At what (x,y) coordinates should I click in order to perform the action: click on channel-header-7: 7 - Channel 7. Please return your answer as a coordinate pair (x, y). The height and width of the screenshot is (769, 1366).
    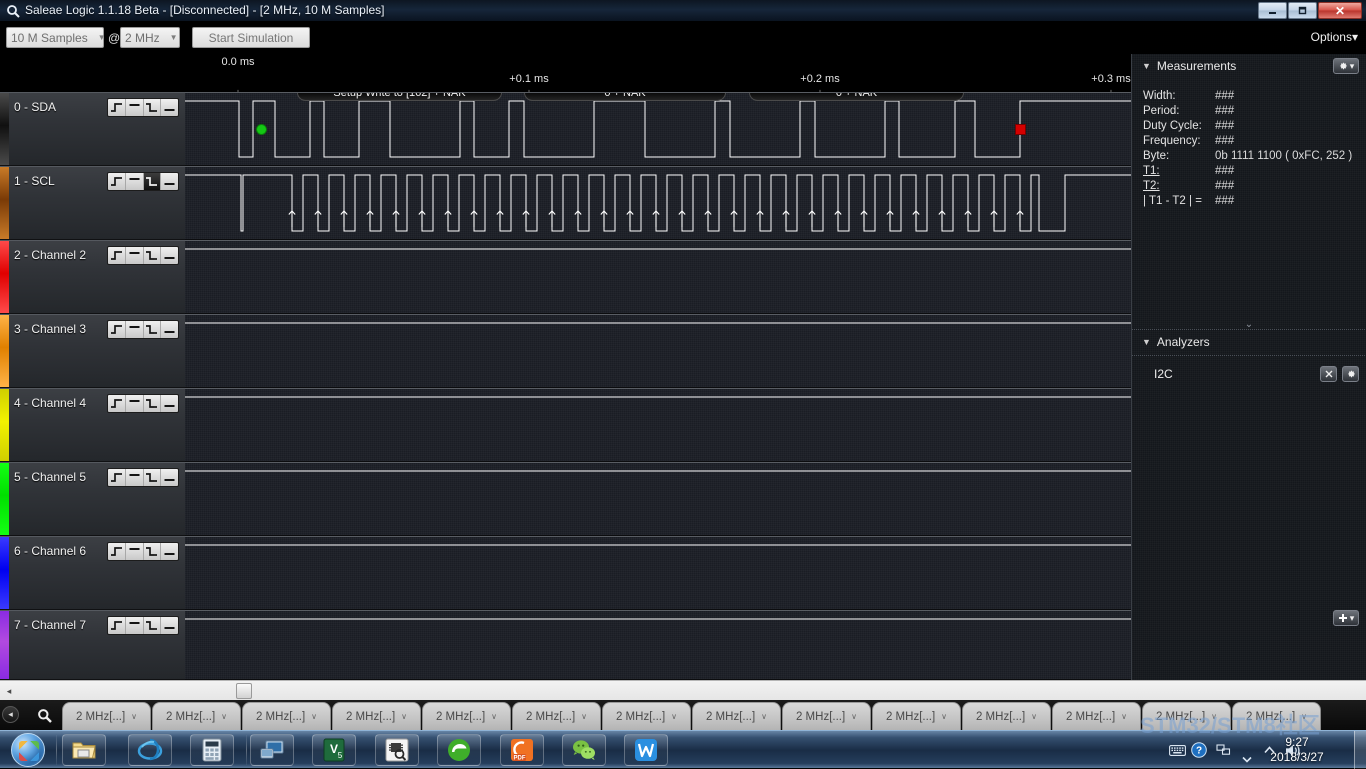
    Looking at the image, I should click on (92, 645).